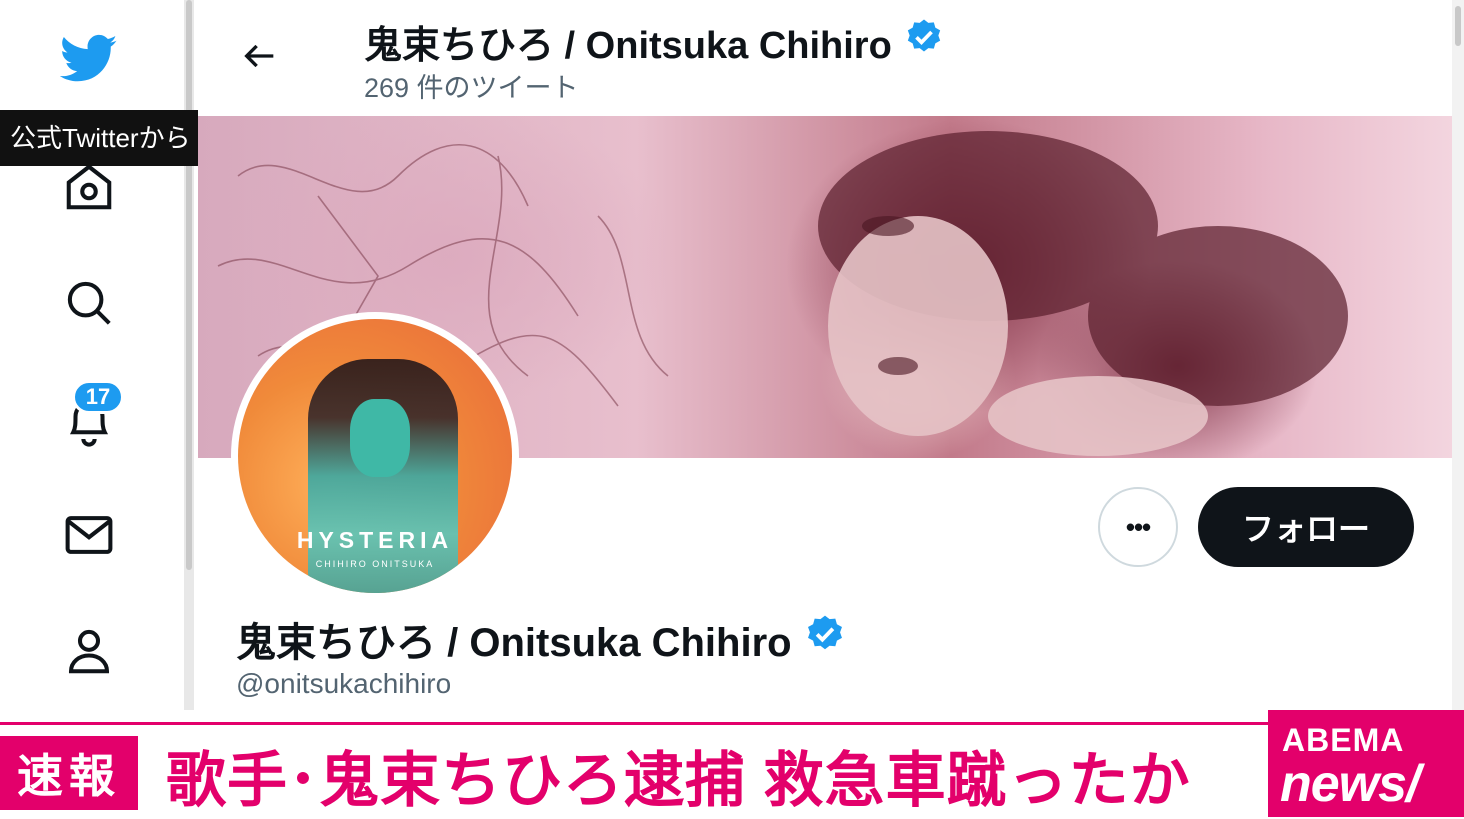 Image resolution: width=1464 pixels, height=819 pixels. What do you see at coordinates (89, 303) in the screenshot?
I see `search-icon` at bounding box center [89, 303].